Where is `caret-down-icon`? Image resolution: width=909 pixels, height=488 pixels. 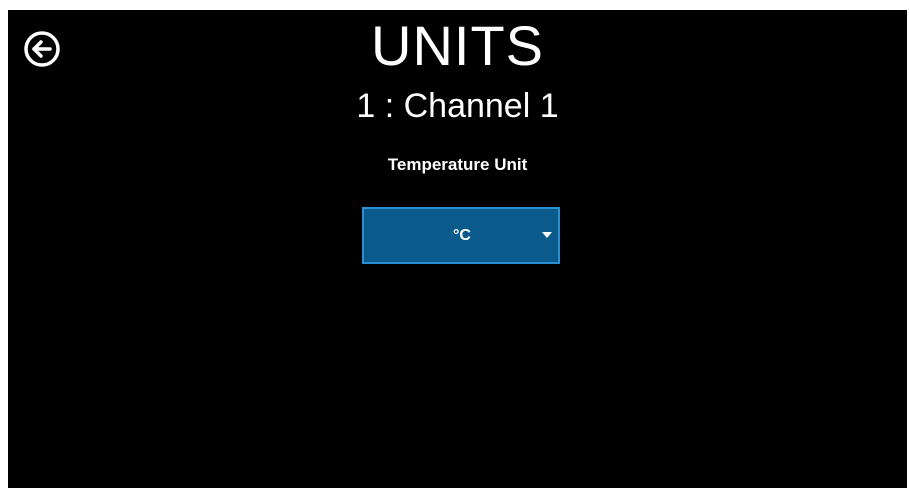
caret-down-icon is located at coordinates (547, 235).